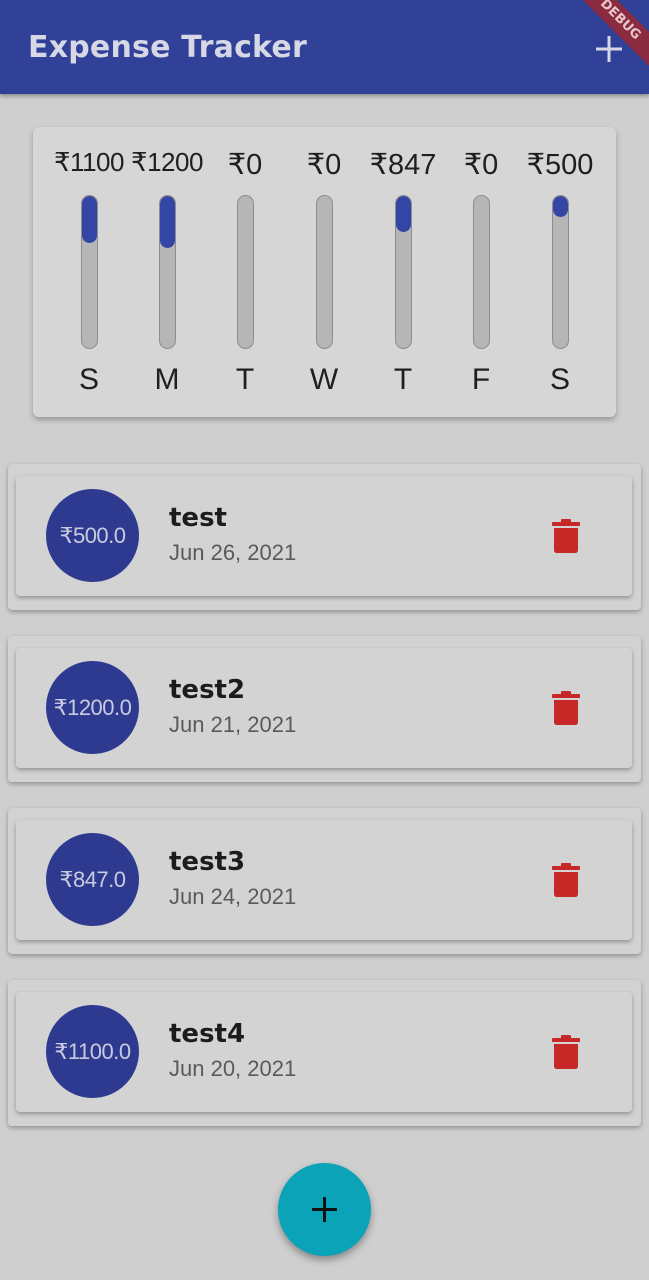 The image size is (649, 1280). What do you see at coordinates (92, 1051) in the screenshot?
I see `amount-avatar: ₹1100.0` at bounding box center [92, 1051].